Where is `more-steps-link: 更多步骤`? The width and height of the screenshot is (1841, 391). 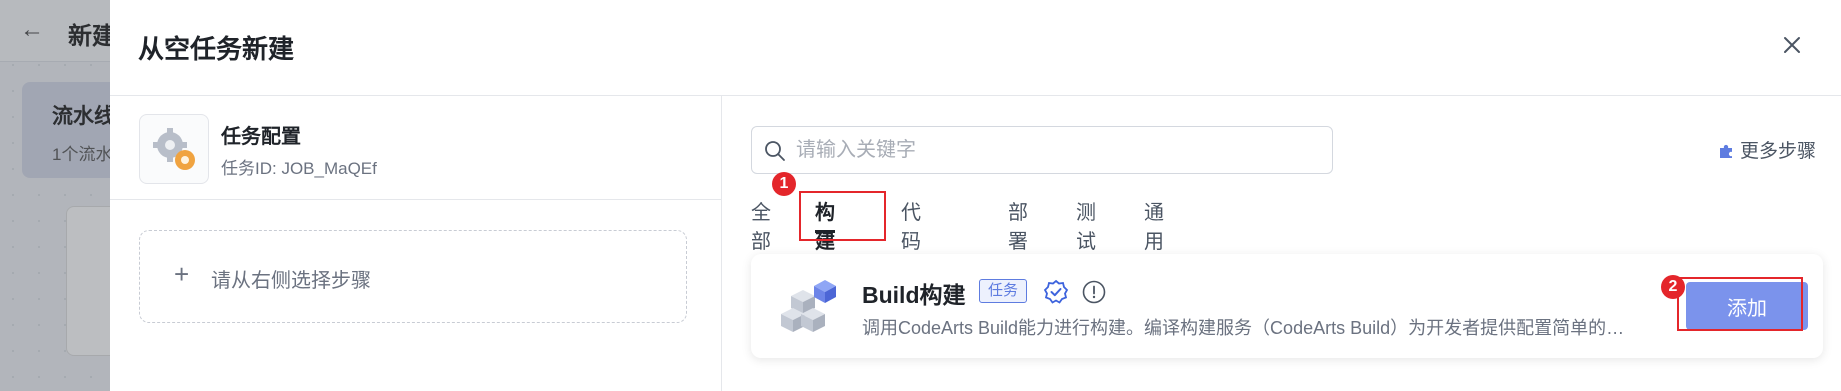 more-steps-link: 更多步骤 is located at coordinates (1767, 149).